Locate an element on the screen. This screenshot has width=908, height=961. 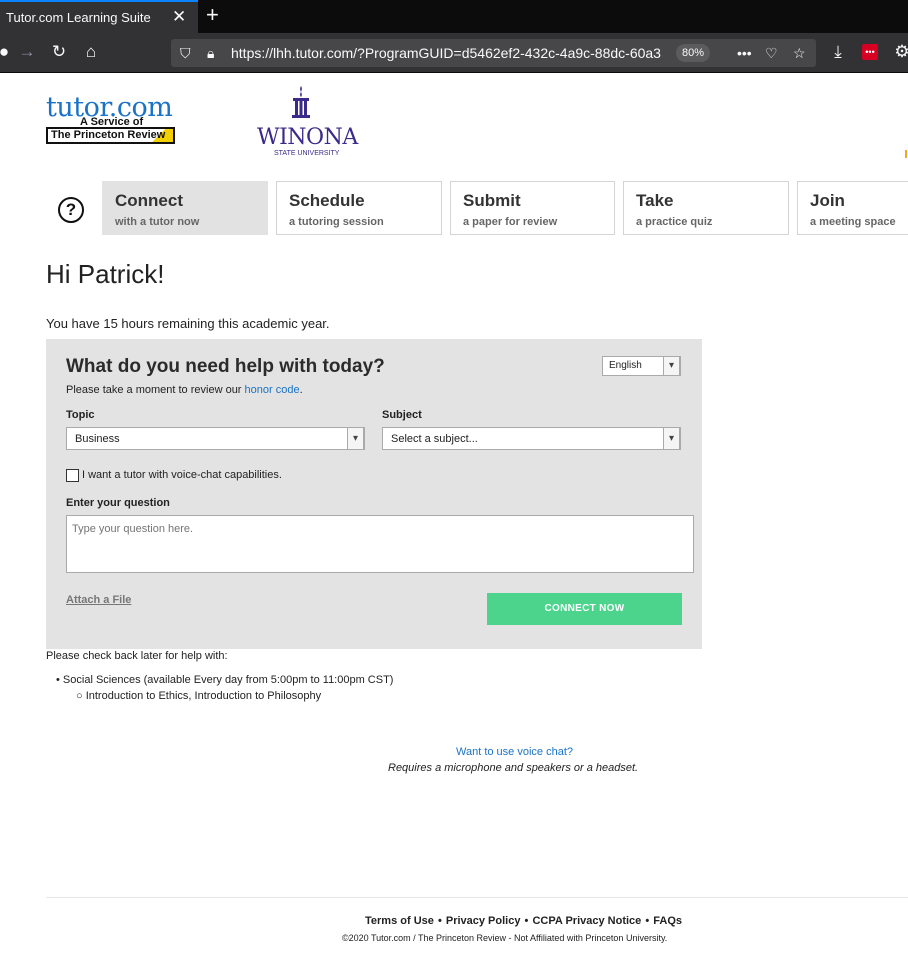
language-select: English ▾ is located at coordinates (641, 366).